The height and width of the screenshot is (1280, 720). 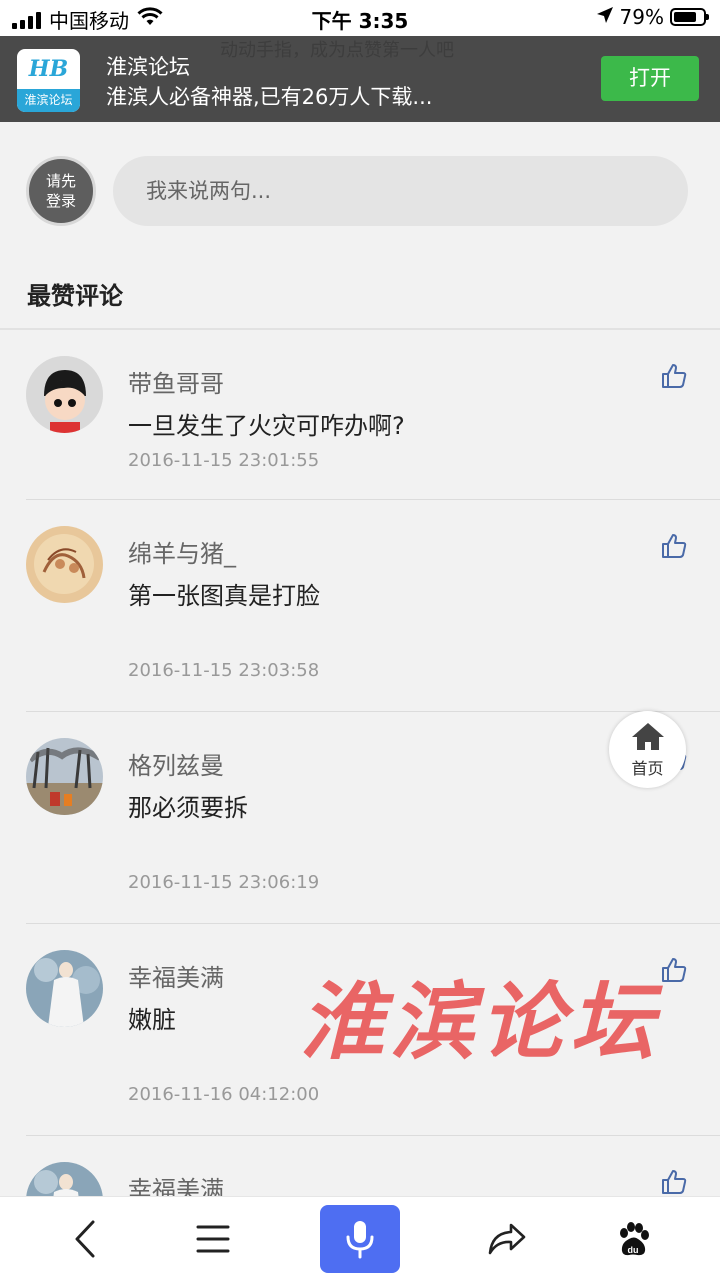 I want to click on home-label: 首页, so click(x=647, y=768).